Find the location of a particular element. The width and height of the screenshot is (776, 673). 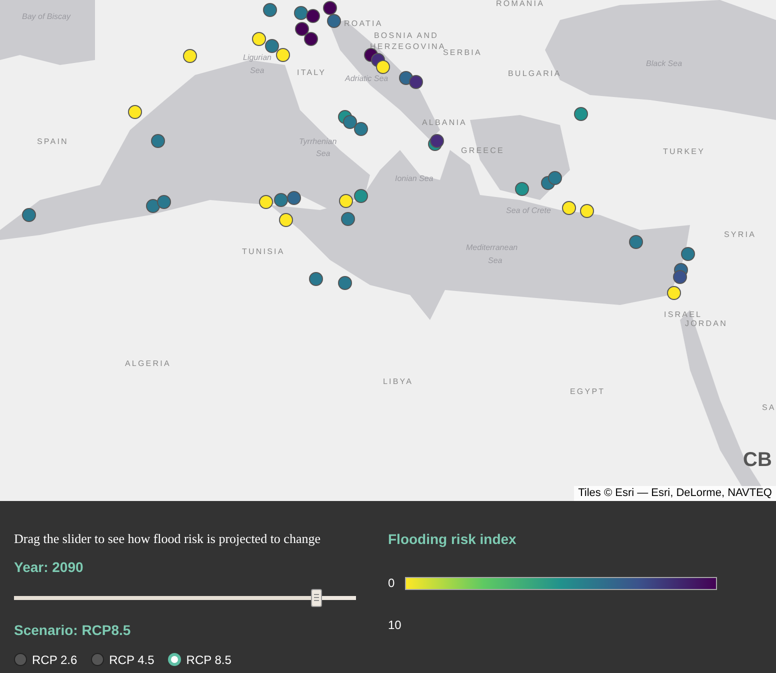

map-label: ALBANIA is located at coordinates (444, 123).